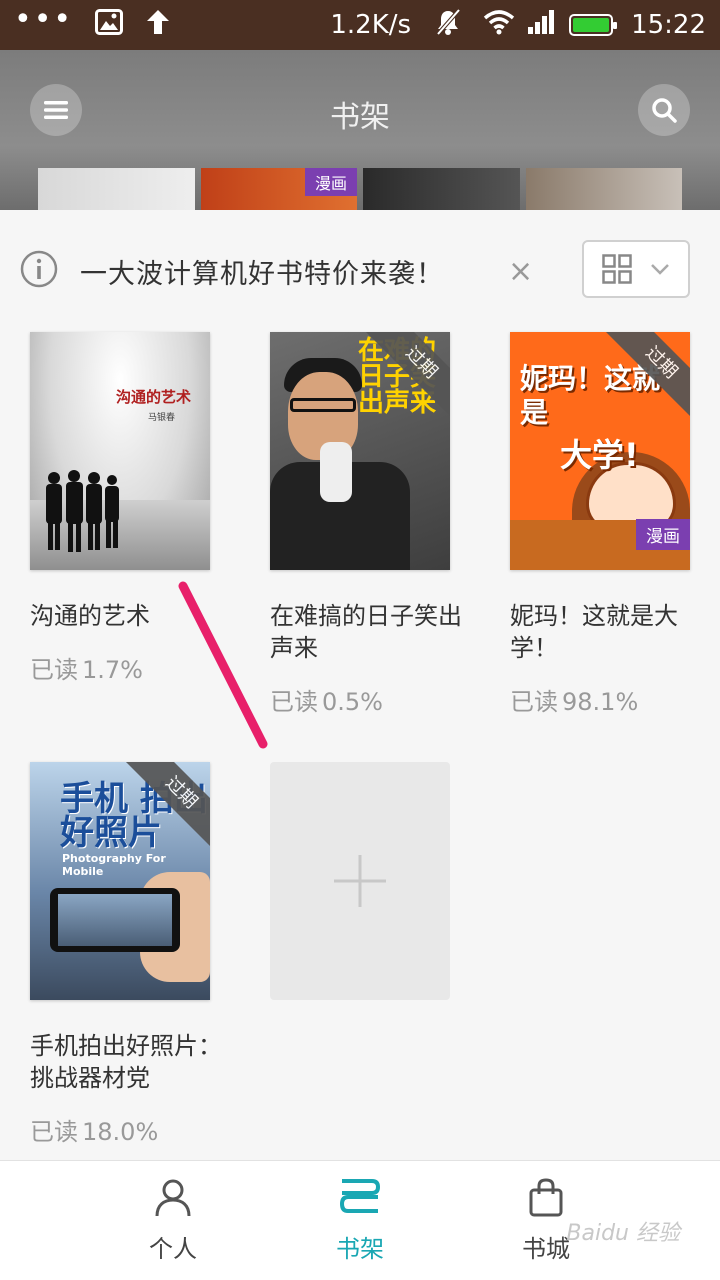 The height and width of the screenshot is (1280, 720). I want to click on person-icon, so click(173, 1198).